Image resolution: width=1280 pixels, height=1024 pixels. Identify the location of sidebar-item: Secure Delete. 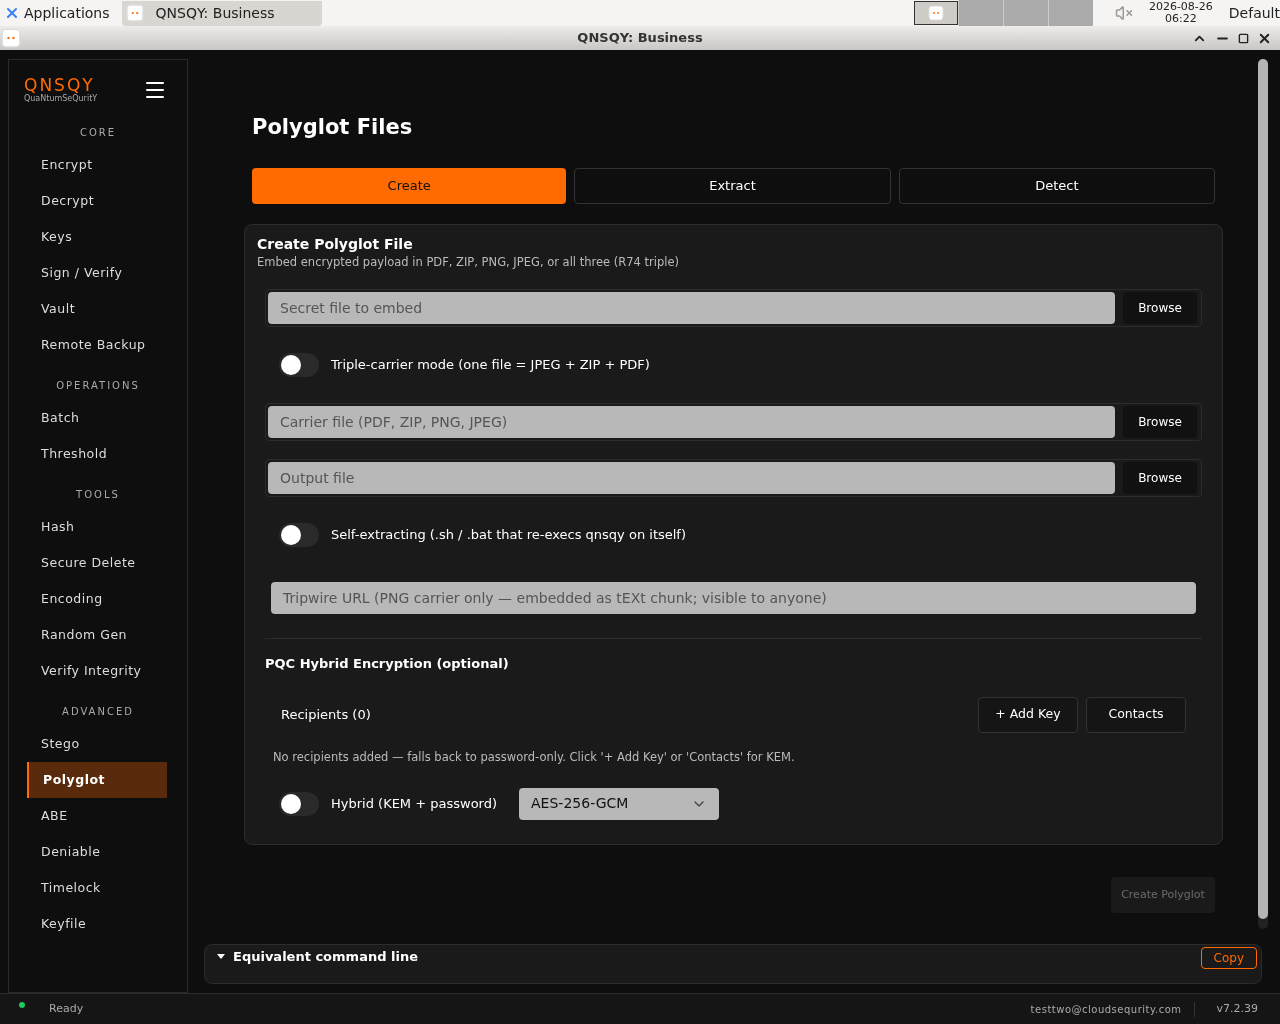
(97, 563).